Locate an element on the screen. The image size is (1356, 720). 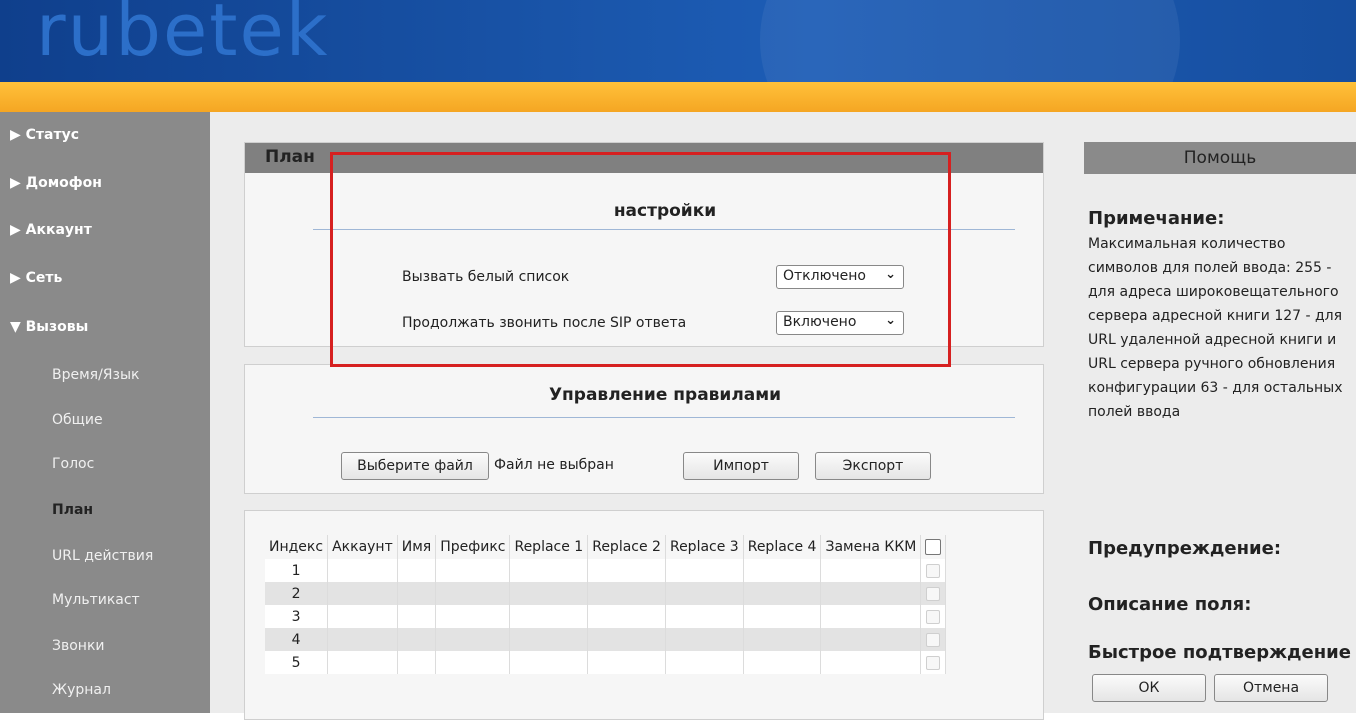
row-index: 3 is located at coordinates (297, 616).